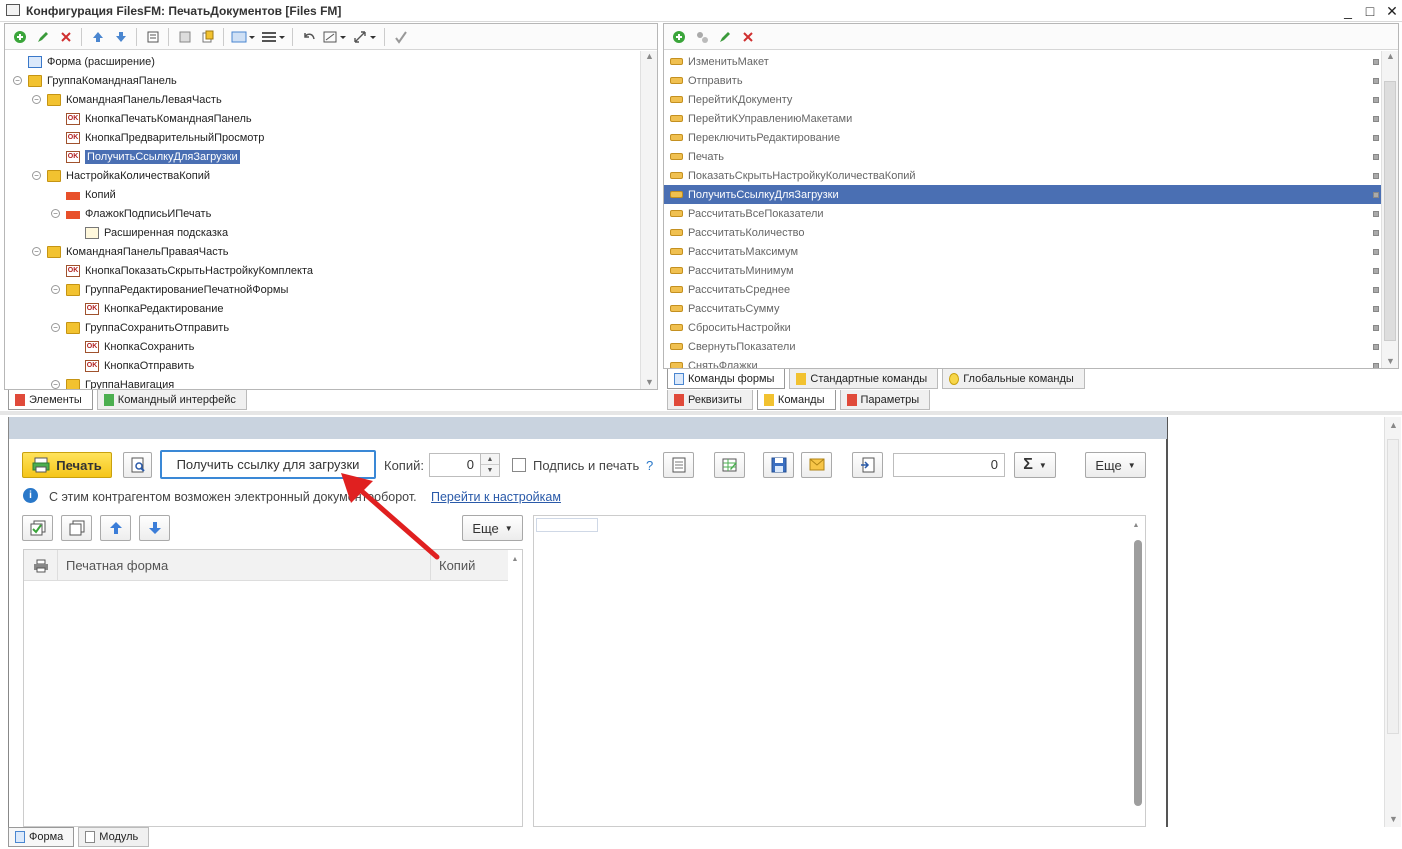  What do you see at coordinates (678, 465) in the screenshot?
I see `edit-document-button` at bounding box center [678, 465].